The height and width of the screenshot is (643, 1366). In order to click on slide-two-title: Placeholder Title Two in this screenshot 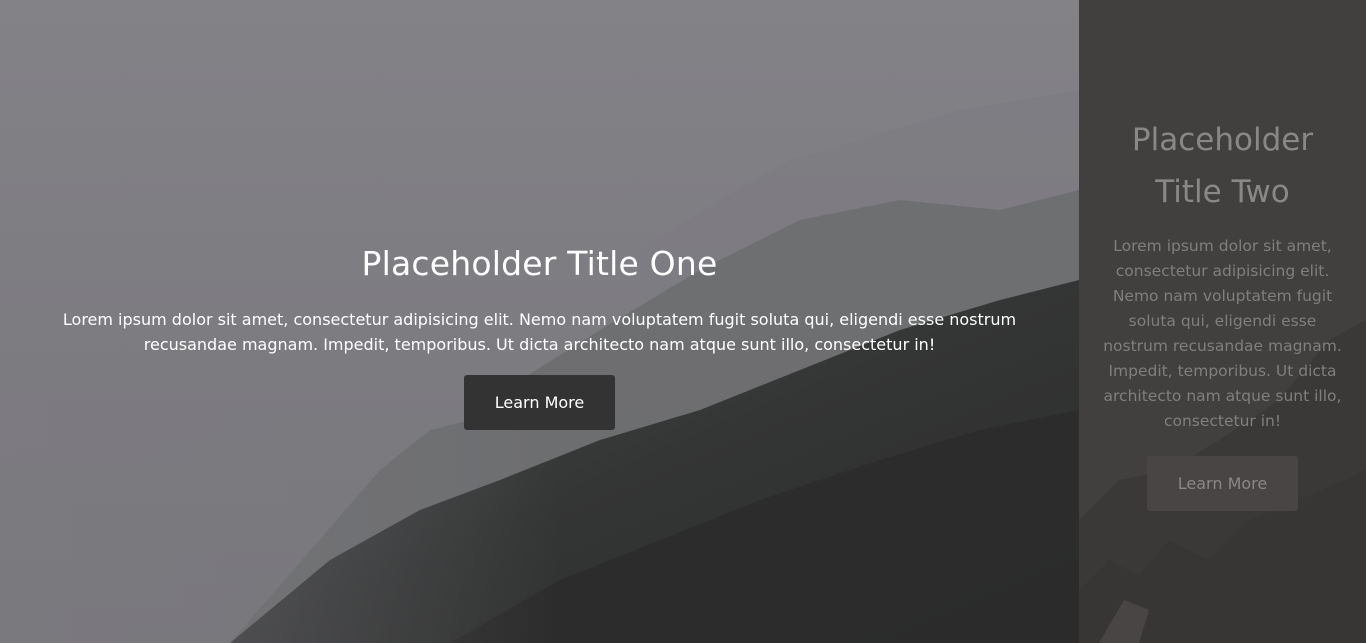, I will do `click(1222, 166)`.